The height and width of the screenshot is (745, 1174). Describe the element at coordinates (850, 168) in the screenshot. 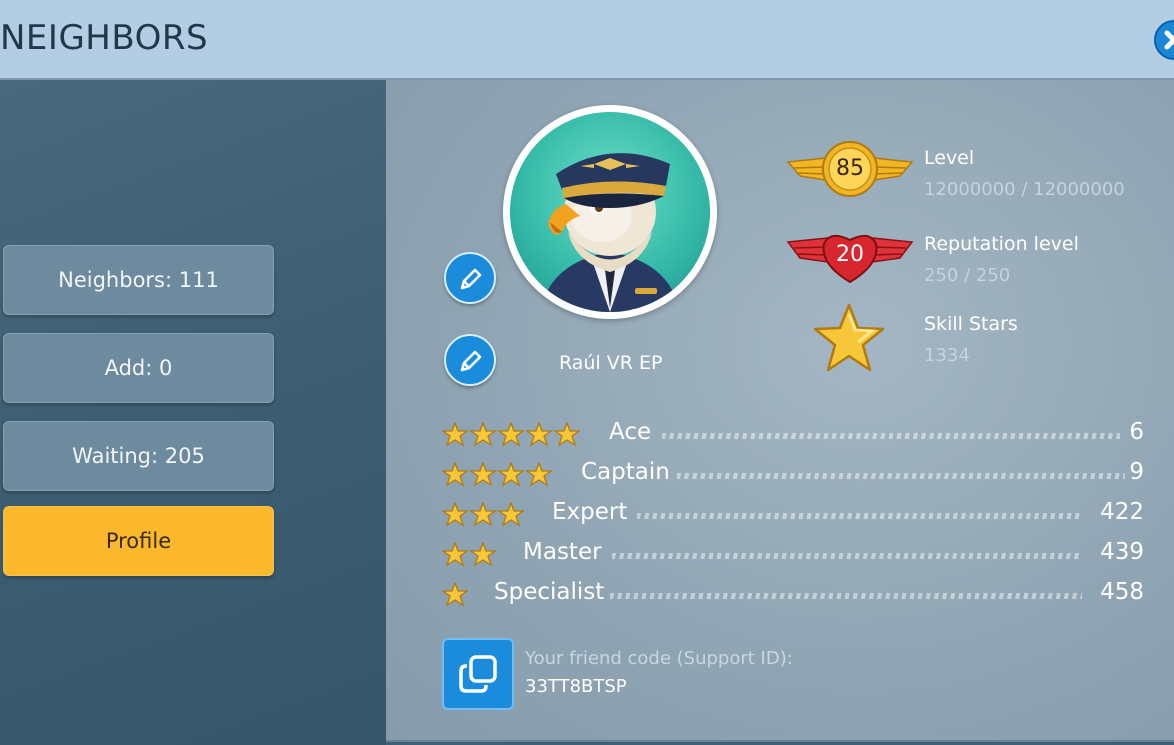

I see `level-badge: 85` at that location.